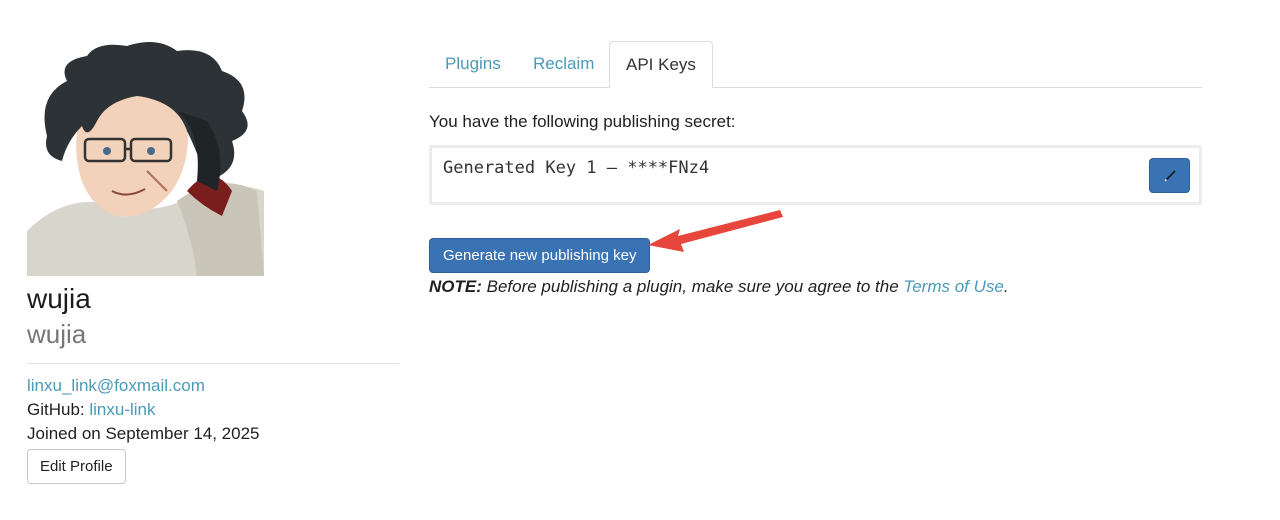  I want to click on key-text: Generated Key 1 — ****FNz4, so click(576, 168).